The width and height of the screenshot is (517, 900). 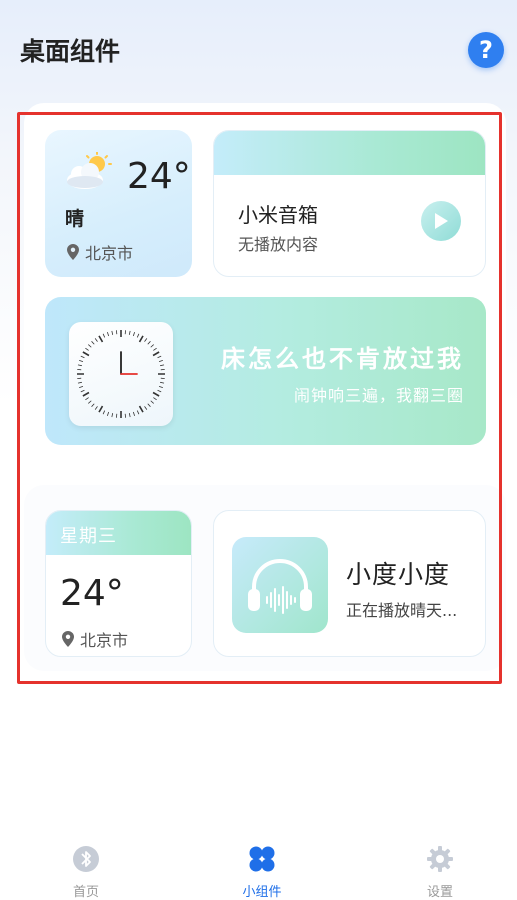 I want to click on headphone-cover, so click(x=280, y=585).